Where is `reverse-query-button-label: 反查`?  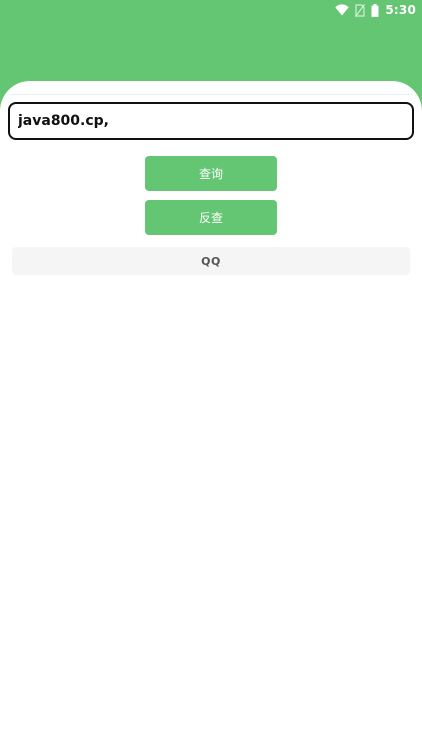 reverse-query-button-label: 反查 is located at coordinates (210, 218).